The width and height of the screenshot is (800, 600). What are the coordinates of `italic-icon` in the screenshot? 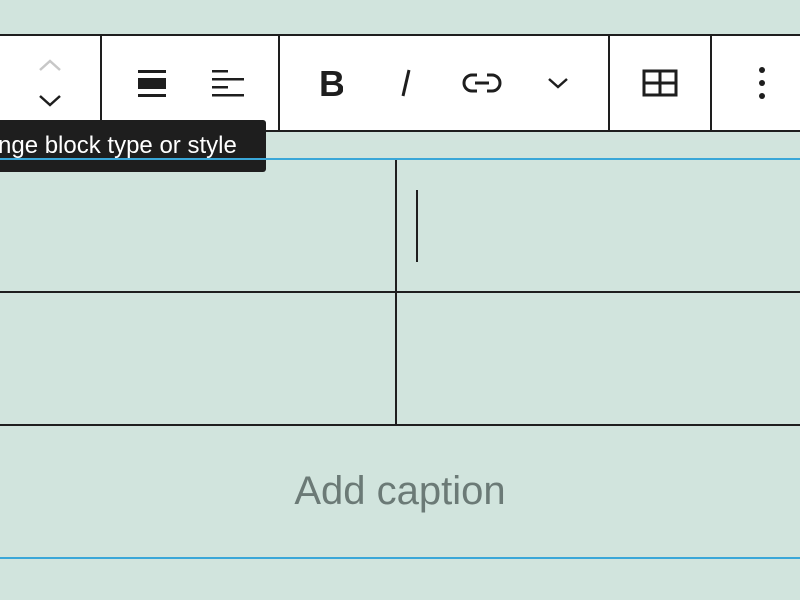 It's located at (406, 83).